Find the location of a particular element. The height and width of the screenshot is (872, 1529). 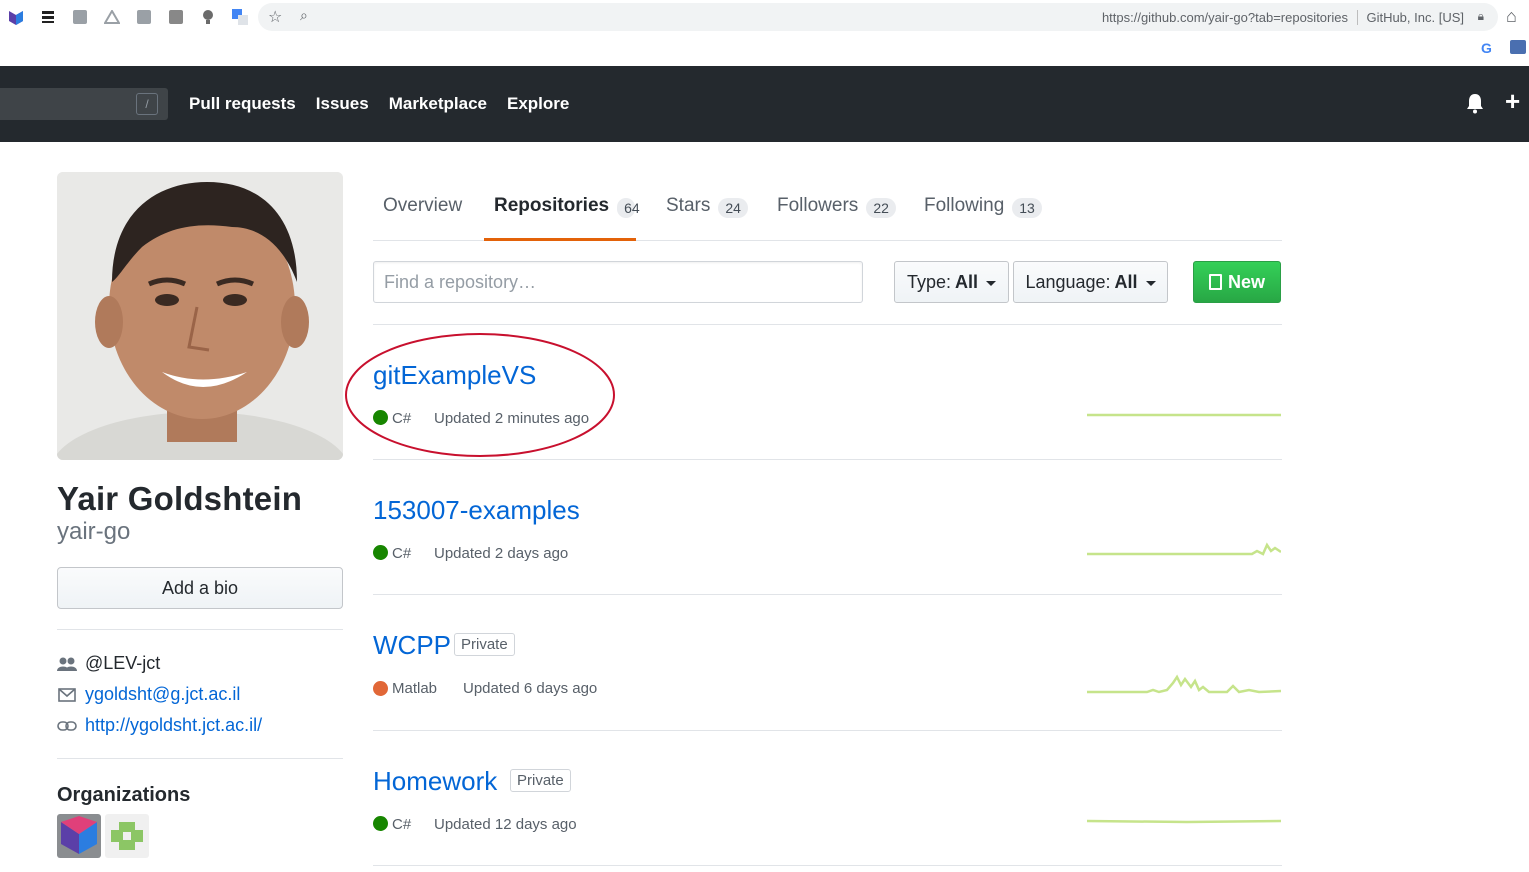

google-icon: G is located at coordinates (1486, 48).